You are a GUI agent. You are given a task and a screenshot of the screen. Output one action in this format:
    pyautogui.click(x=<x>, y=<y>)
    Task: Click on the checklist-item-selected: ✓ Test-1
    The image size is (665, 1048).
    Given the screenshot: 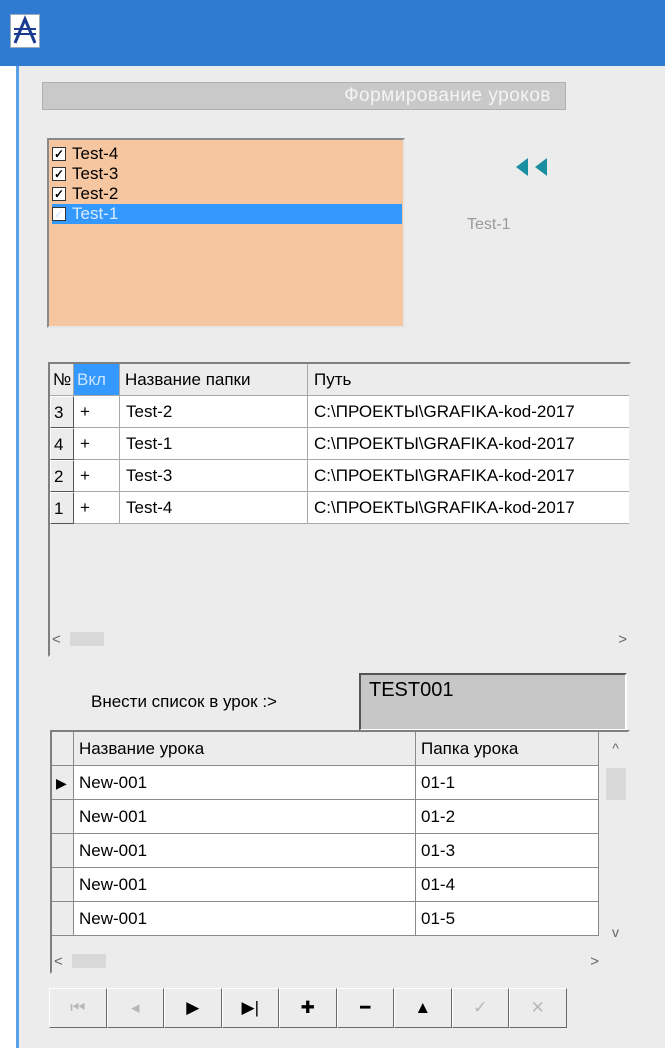 What is the action you would take?
    pyautogui.click(x=227, y=214)
    